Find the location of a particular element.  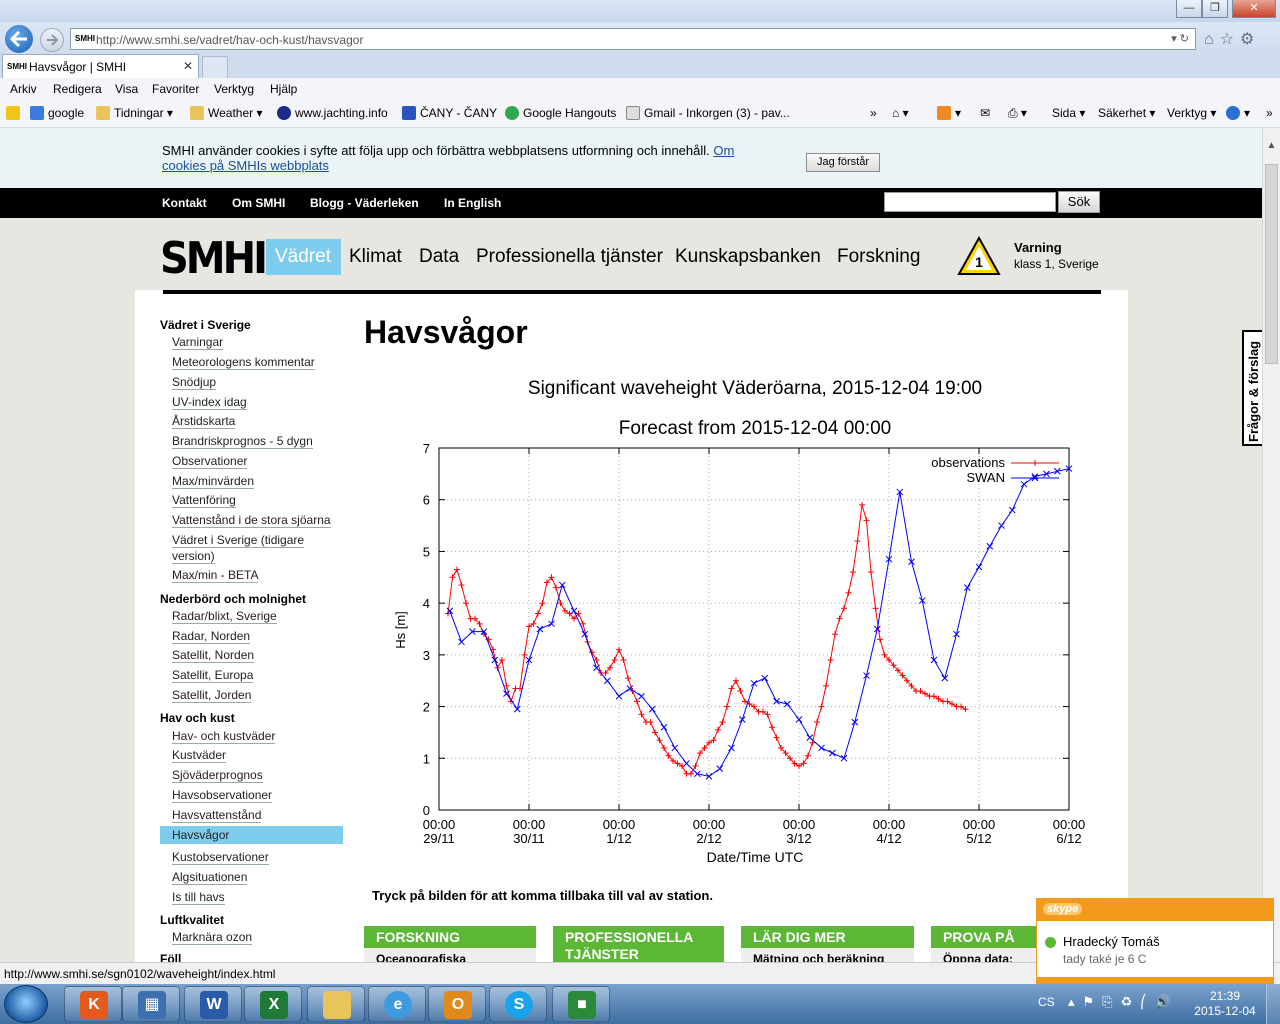

print-icon: ⎙ ▾ is located at coordinates (1017, 113).